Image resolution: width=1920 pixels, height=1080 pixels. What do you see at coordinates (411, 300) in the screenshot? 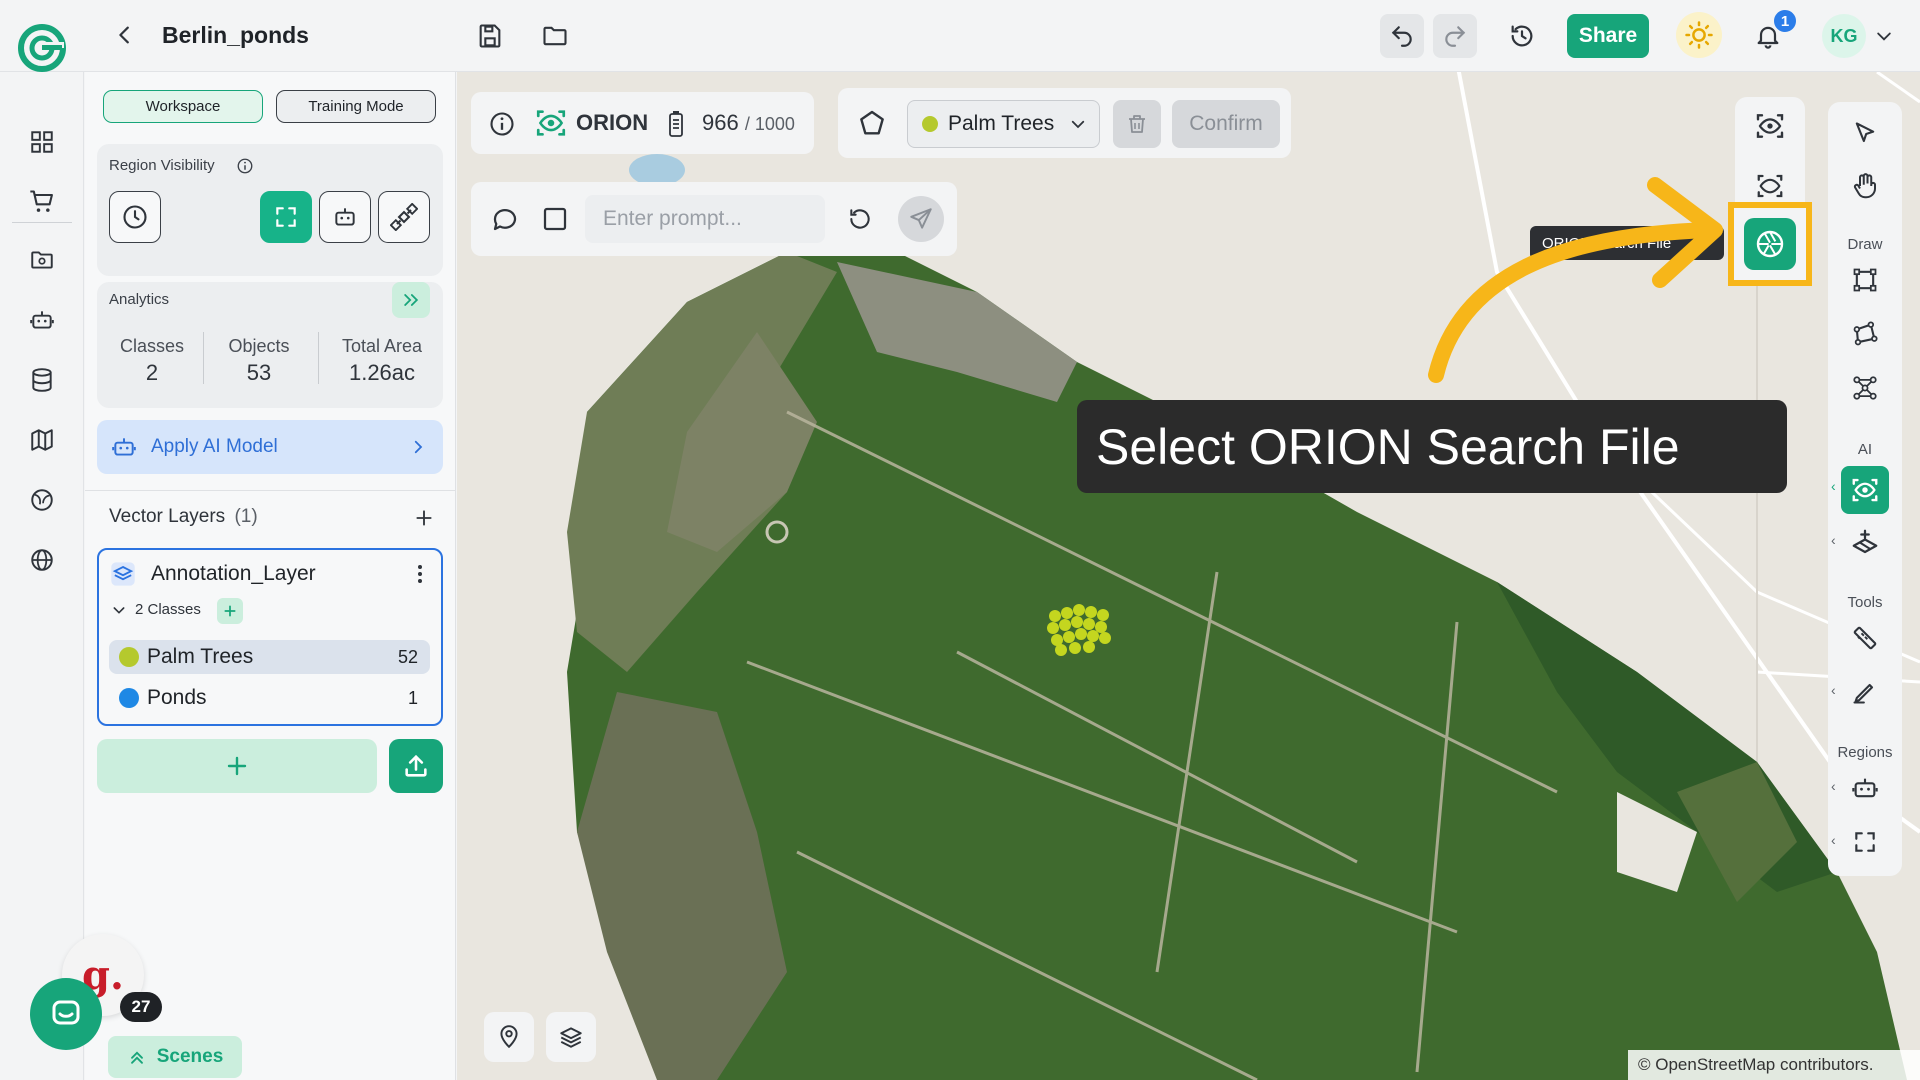
I see `analytics-expand-button` at bounding box center [411, 300].